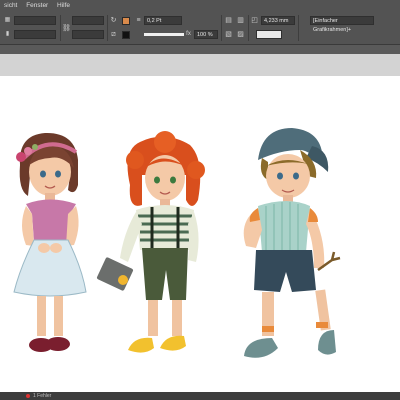 Image resolution: width=400 pixels, height=400 pixels. What do you see at coordinates (126, 35) in the screenshot?
I see `stroke-swatch` at bounding box center [126, 35].